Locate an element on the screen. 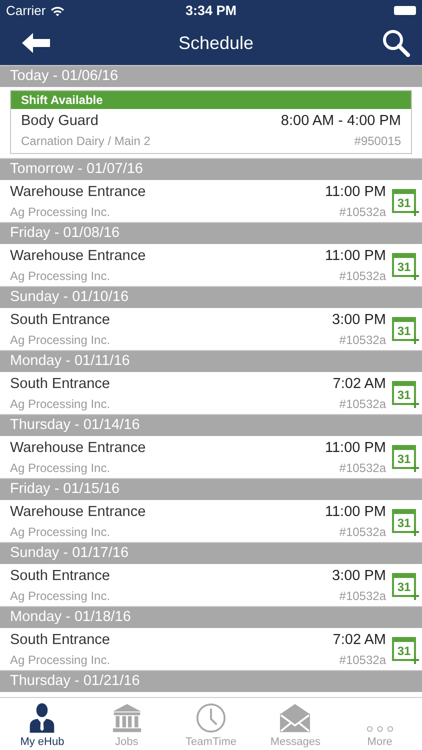  shift-location: Carnation Dairy / Main 2 is located at coordinates (85, 141).